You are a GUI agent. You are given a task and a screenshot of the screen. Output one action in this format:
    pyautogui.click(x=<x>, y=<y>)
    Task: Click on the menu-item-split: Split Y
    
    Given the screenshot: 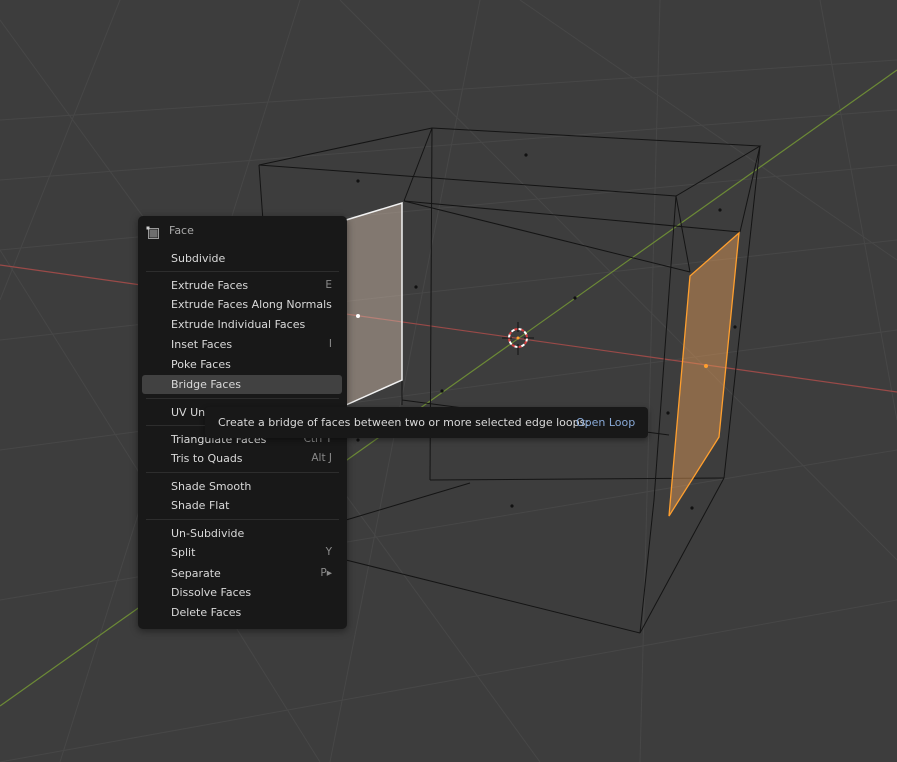 What is the action you would take?
    pyautogui.click(x=242, y=552)
    